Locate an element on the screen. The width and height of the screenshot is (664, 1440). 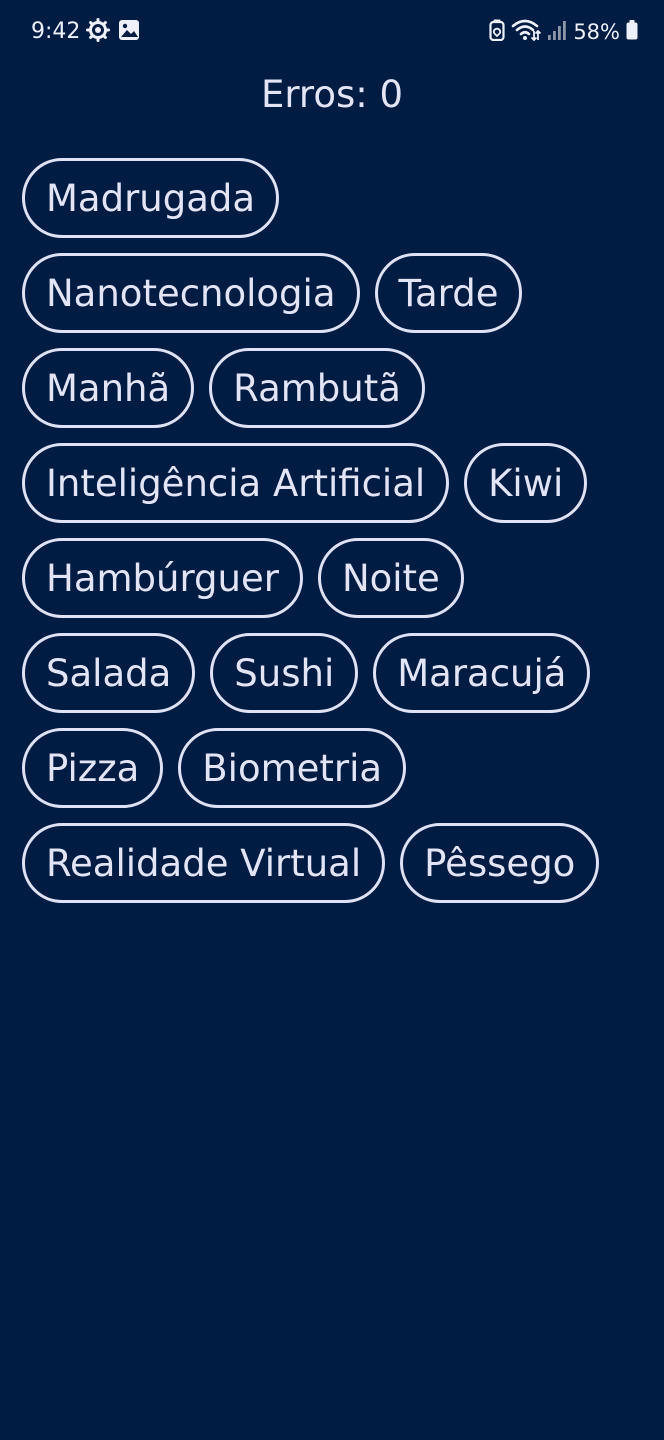
word-chip: Inteligência Artificial is located at coordinates (236, 483).